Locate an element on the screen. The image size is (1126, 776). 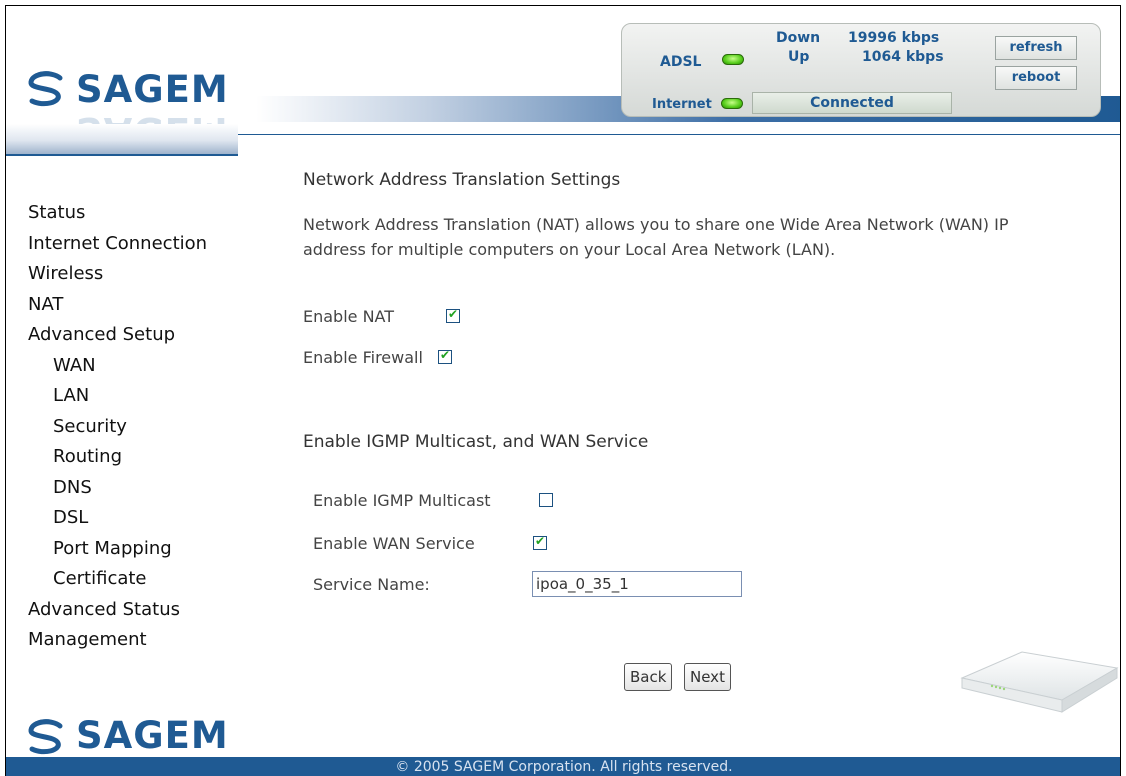
sidebar-item-security: Security is located at coordinates (143, 427).